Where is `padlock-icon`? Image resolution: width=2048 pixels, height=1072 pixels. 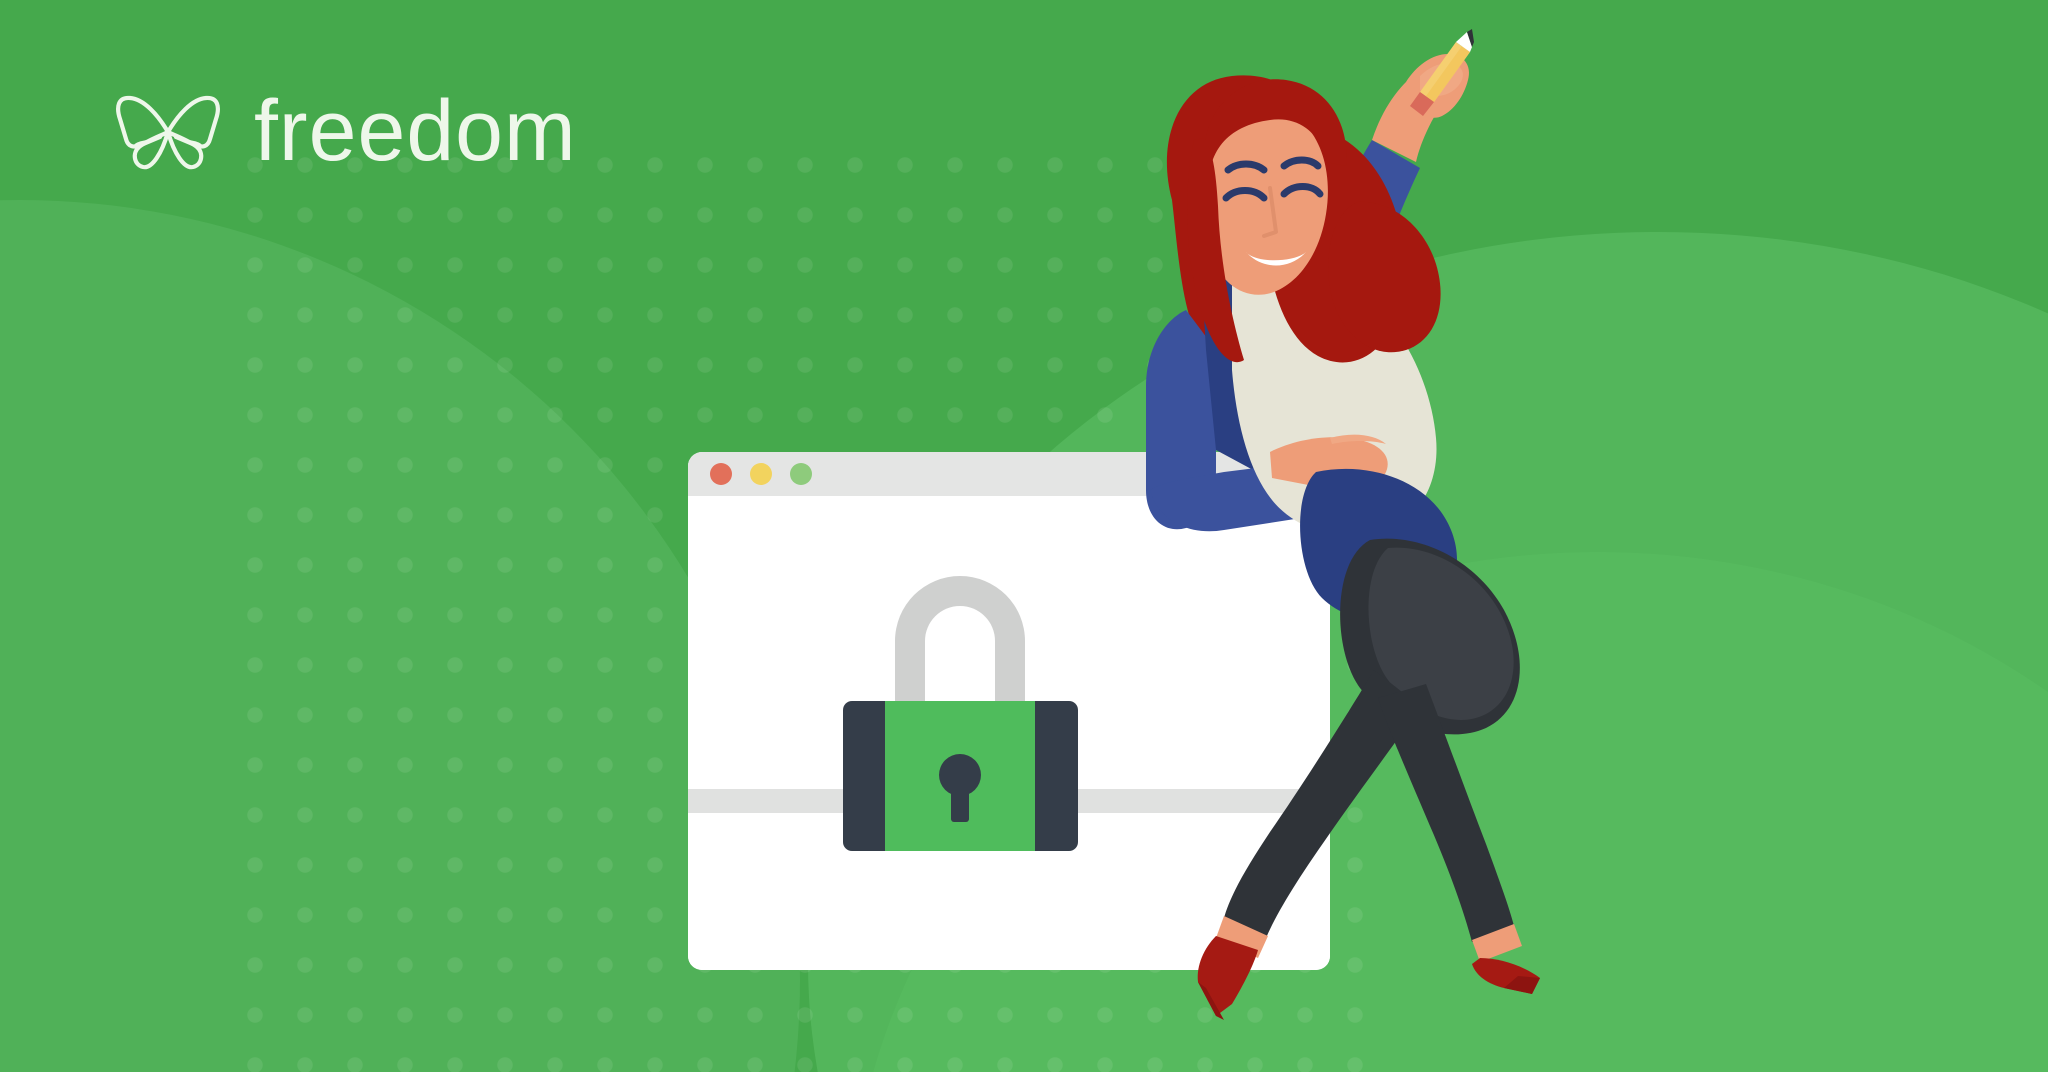
padlock-icon is located at coordinates (960, 713).